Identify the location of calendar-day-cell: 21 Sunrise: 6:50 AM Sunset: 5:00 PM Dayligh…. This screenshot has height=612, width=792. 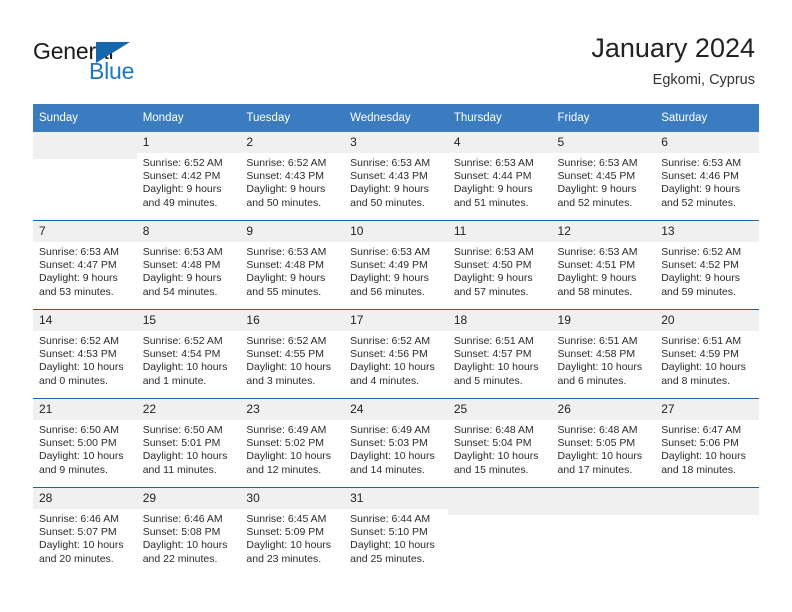
(85, 443).